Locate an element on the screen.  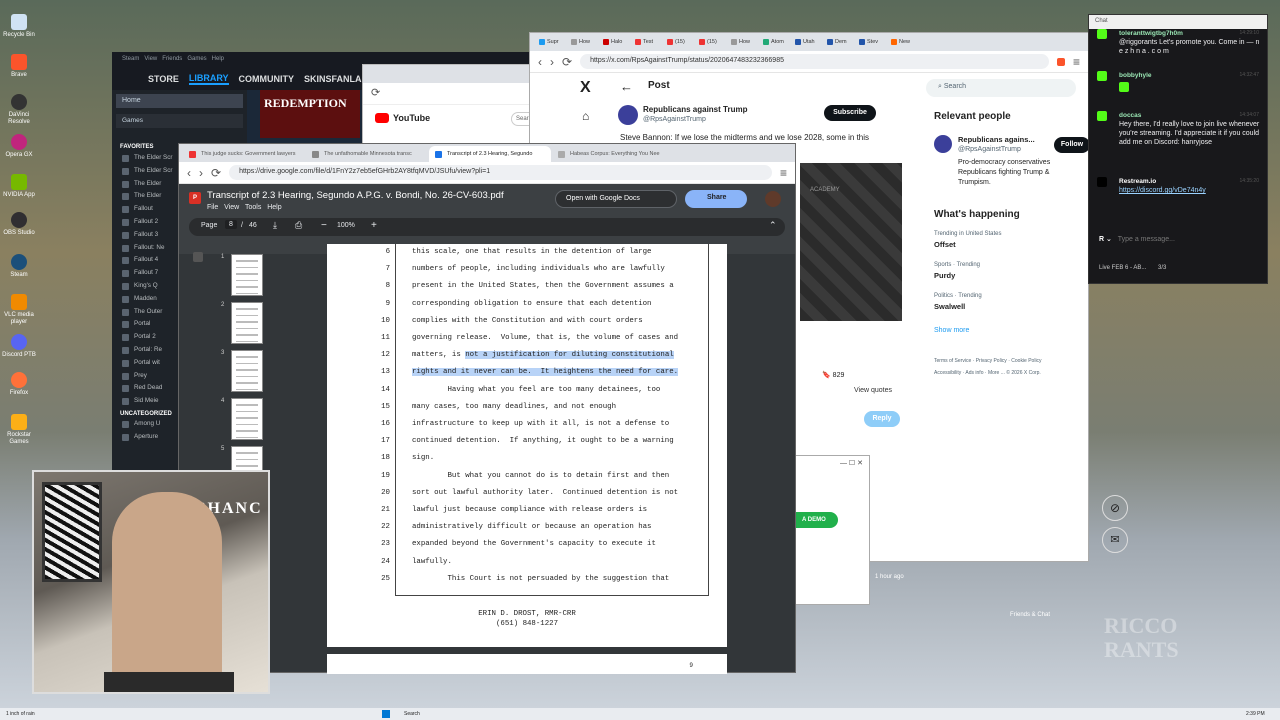
start-icon is located at coordinates (386, 714).